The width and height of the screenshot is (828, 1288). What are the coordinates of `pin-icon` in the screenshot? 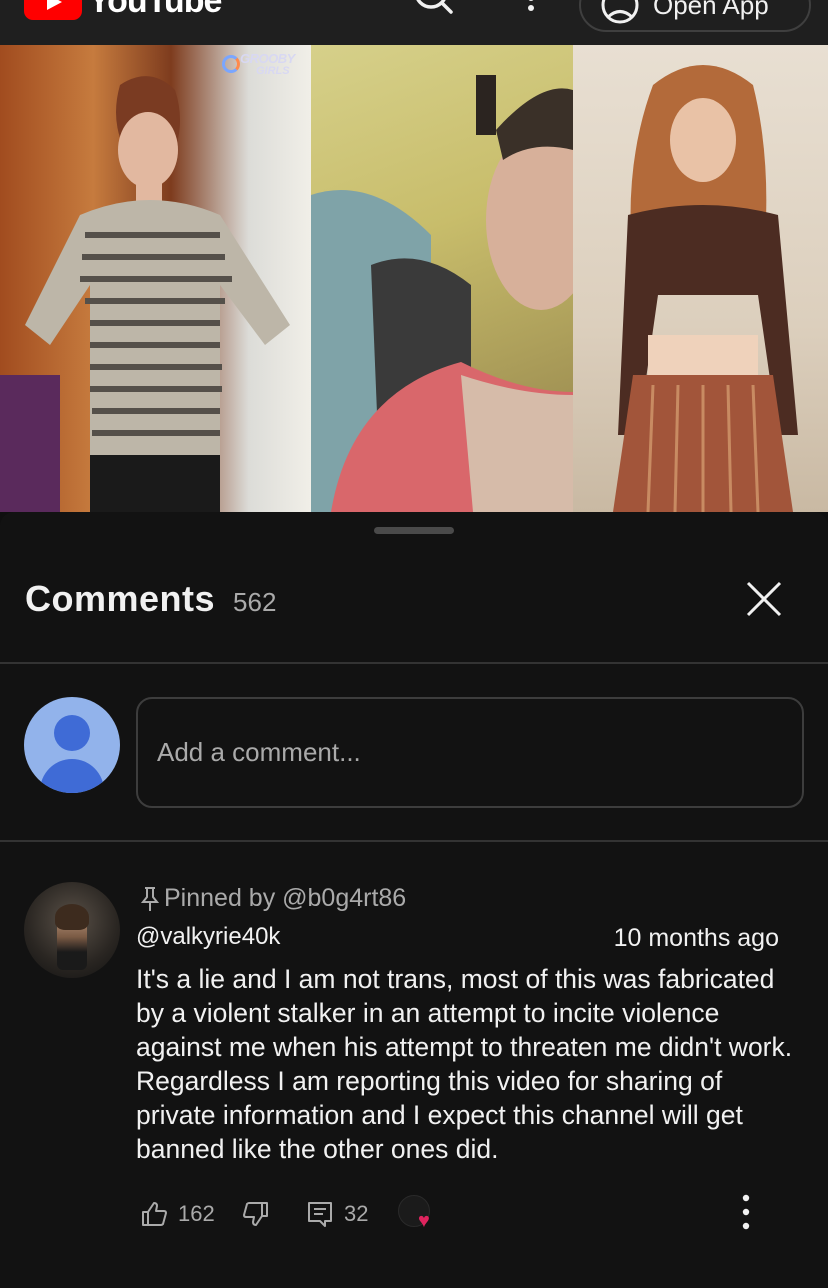 It's located at (150, 898).